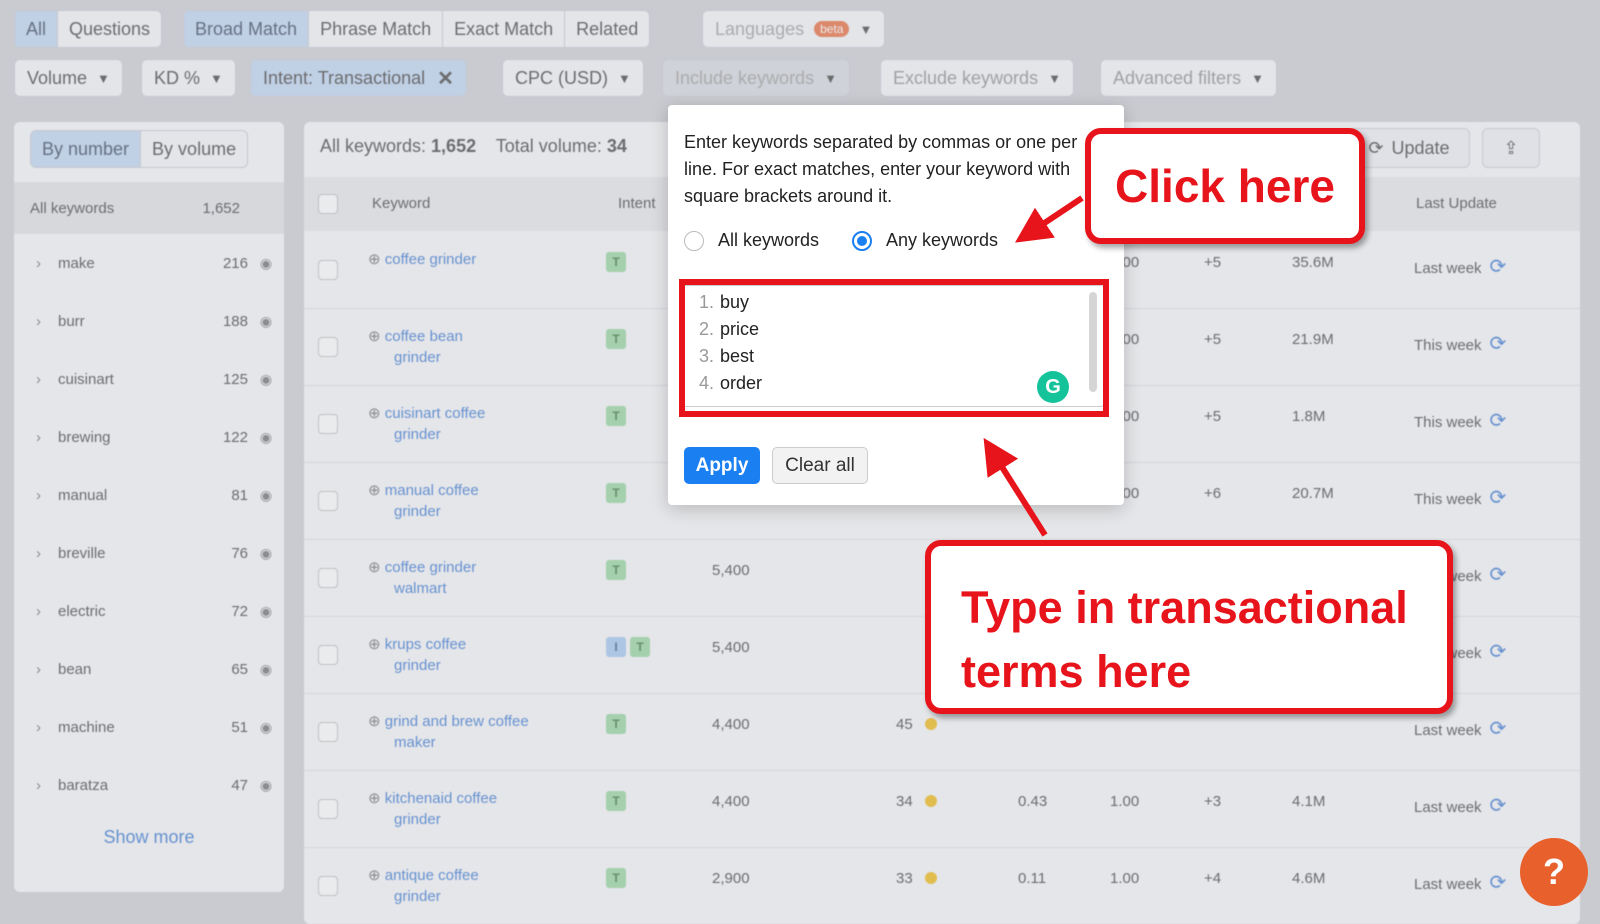  I want to click on sidebar-group-item: › machine 51 ◉, so click(149, 727).